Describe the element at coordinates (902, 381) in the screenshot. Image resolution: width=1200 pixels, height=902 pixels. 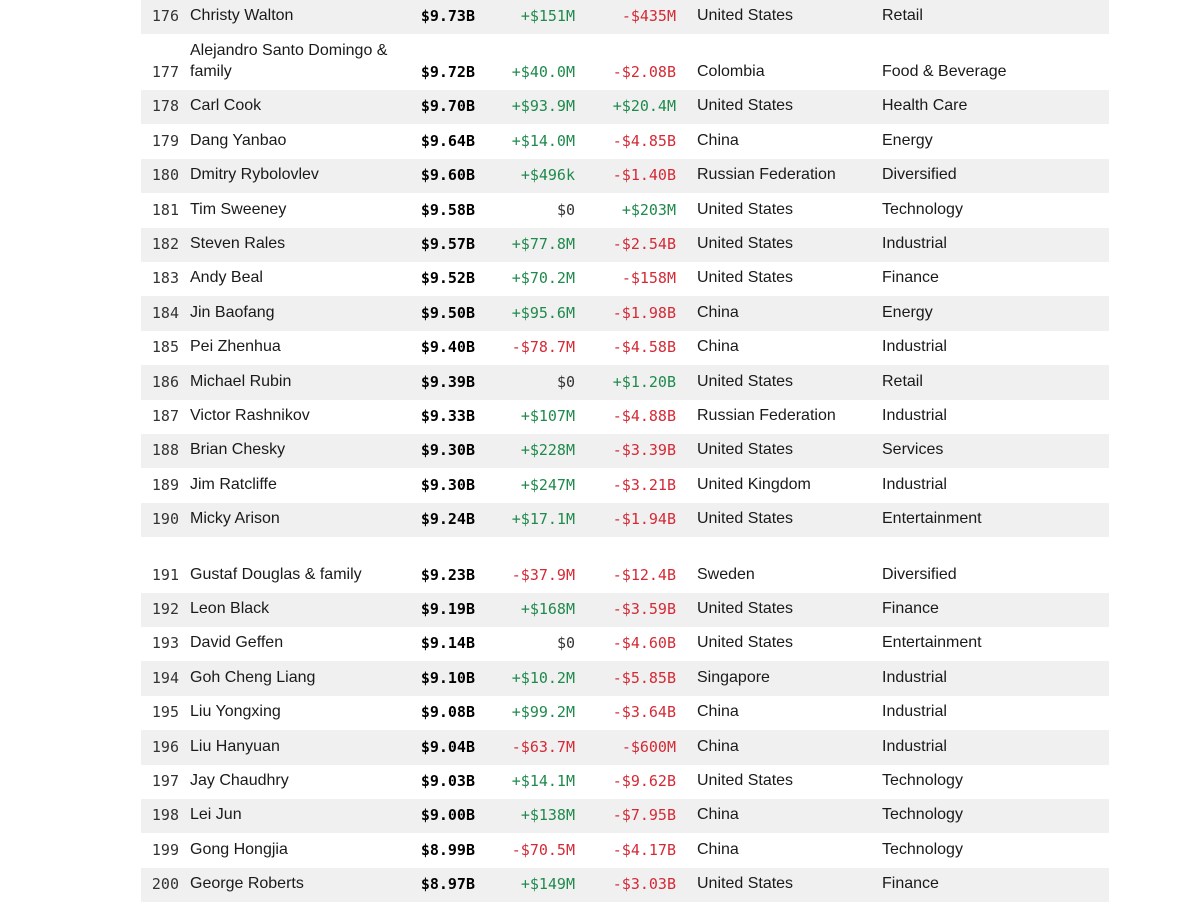
I see `industry-cell: Retail` at that location.